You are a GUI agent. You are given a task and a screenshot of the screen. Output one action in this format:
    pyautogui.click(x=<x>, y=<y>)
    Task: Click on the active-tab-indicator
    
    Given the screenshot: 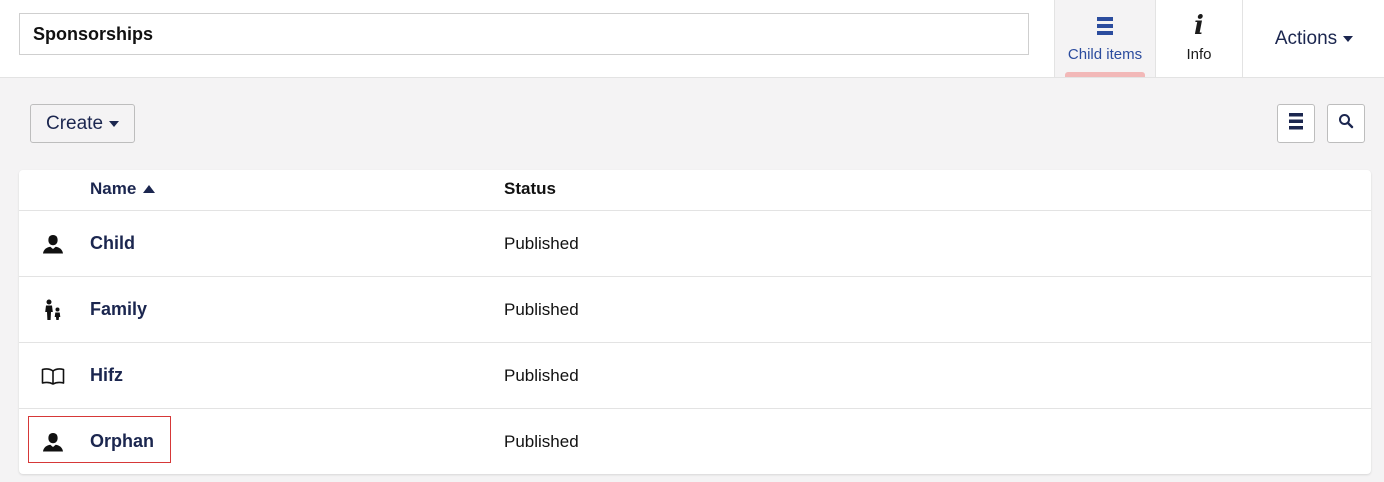 What is the action you would take?
    pyautogui.click(x=1105, y=74)
    